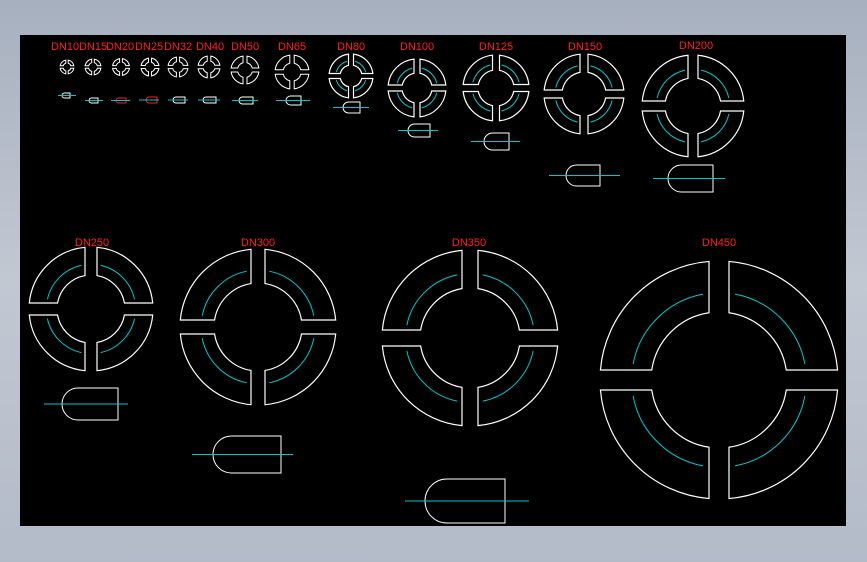  Describe the element at coordinates (65, 47) in the screenshot. I see `flange-label-dn10: DN10` at that location.